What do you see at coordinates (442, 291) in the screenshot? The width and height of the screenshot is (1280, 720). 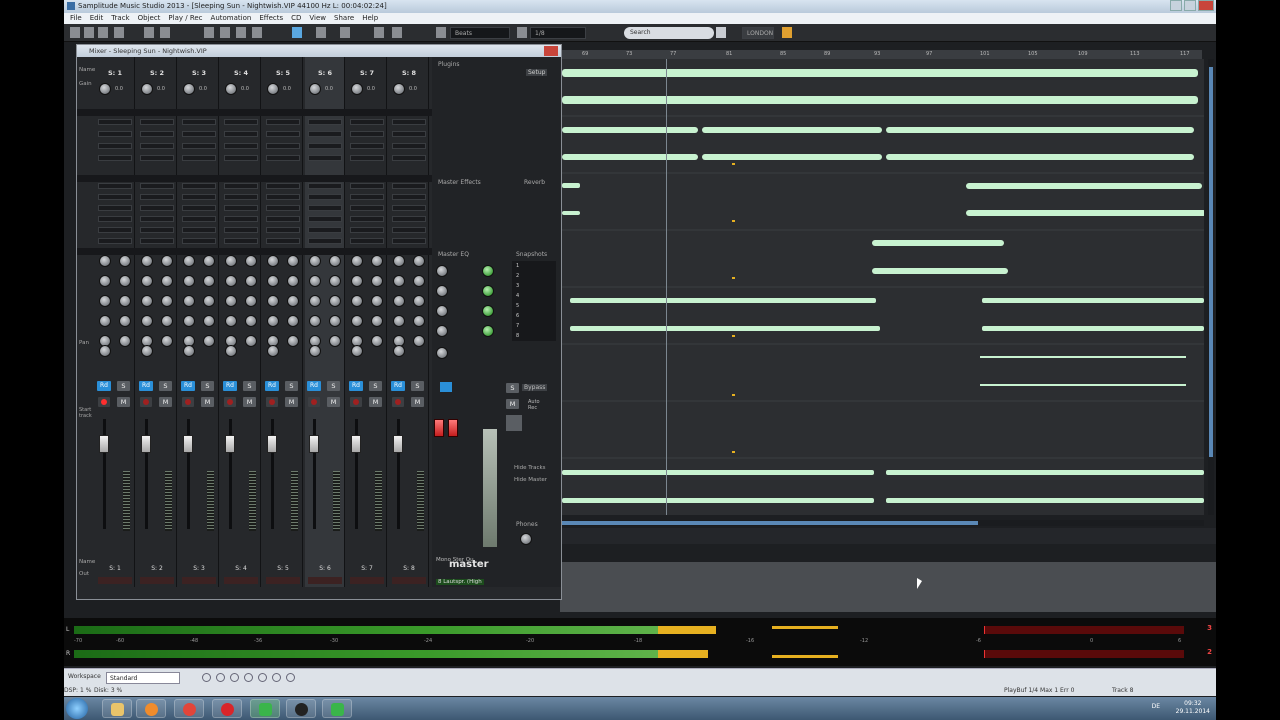 I see `master-eq-knob` at bounding box center [442, 291].